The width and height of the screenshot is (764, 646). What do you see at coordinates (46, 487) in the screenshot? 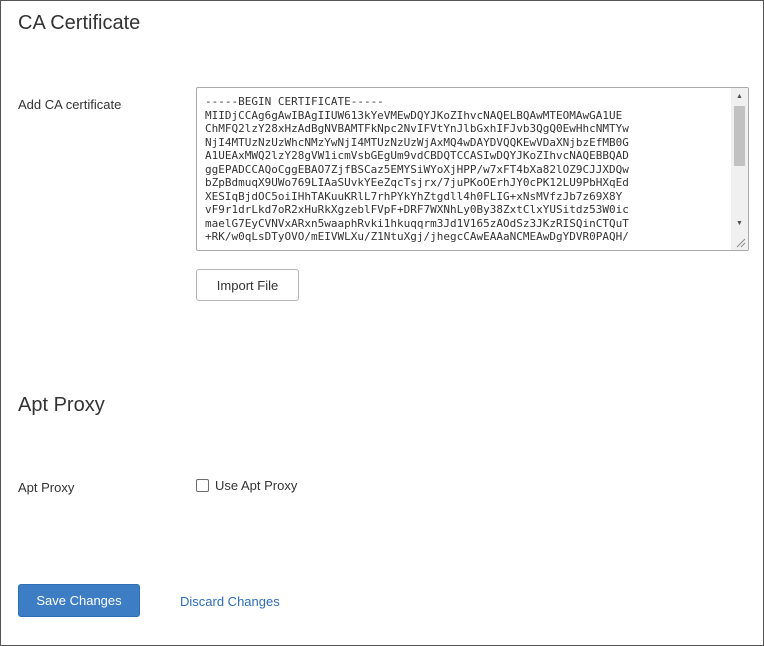
I see `apt-proxy-label: Apt Proxy` at bounding box center [46, 487].